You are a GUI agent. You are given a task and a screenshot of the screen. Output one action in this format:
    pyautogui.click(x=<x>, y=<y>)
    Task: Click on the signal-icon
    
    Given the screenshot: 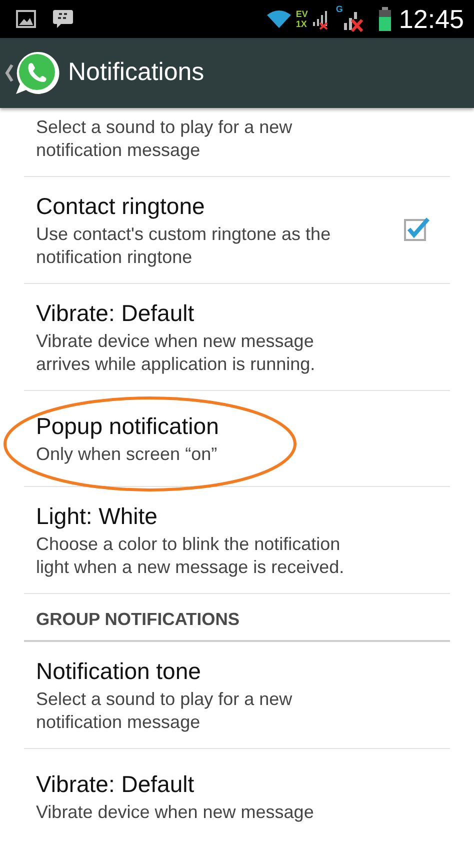 What is the action you would take?
    pyautogui.click(x=320, y=19)
    